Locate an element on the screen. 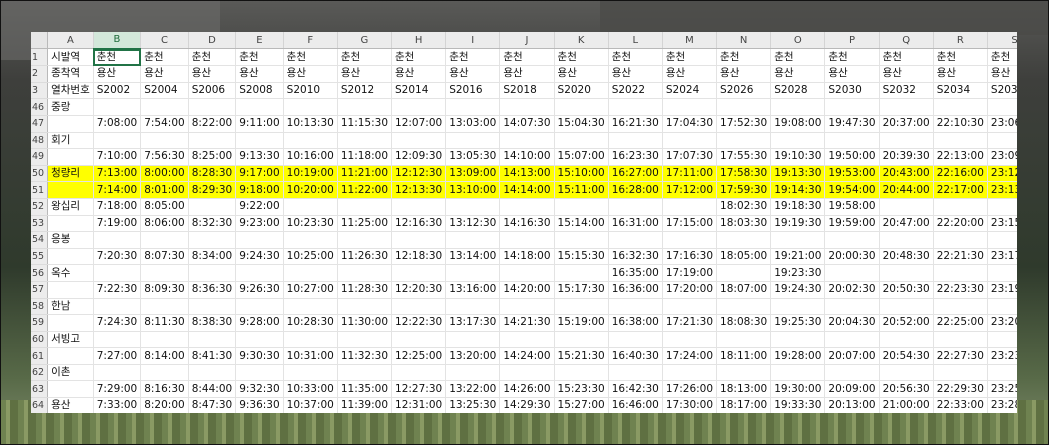 This screenshot has width=1049, height=445. cell-c61: 8:14:00 is located at coordinates (164, 356).